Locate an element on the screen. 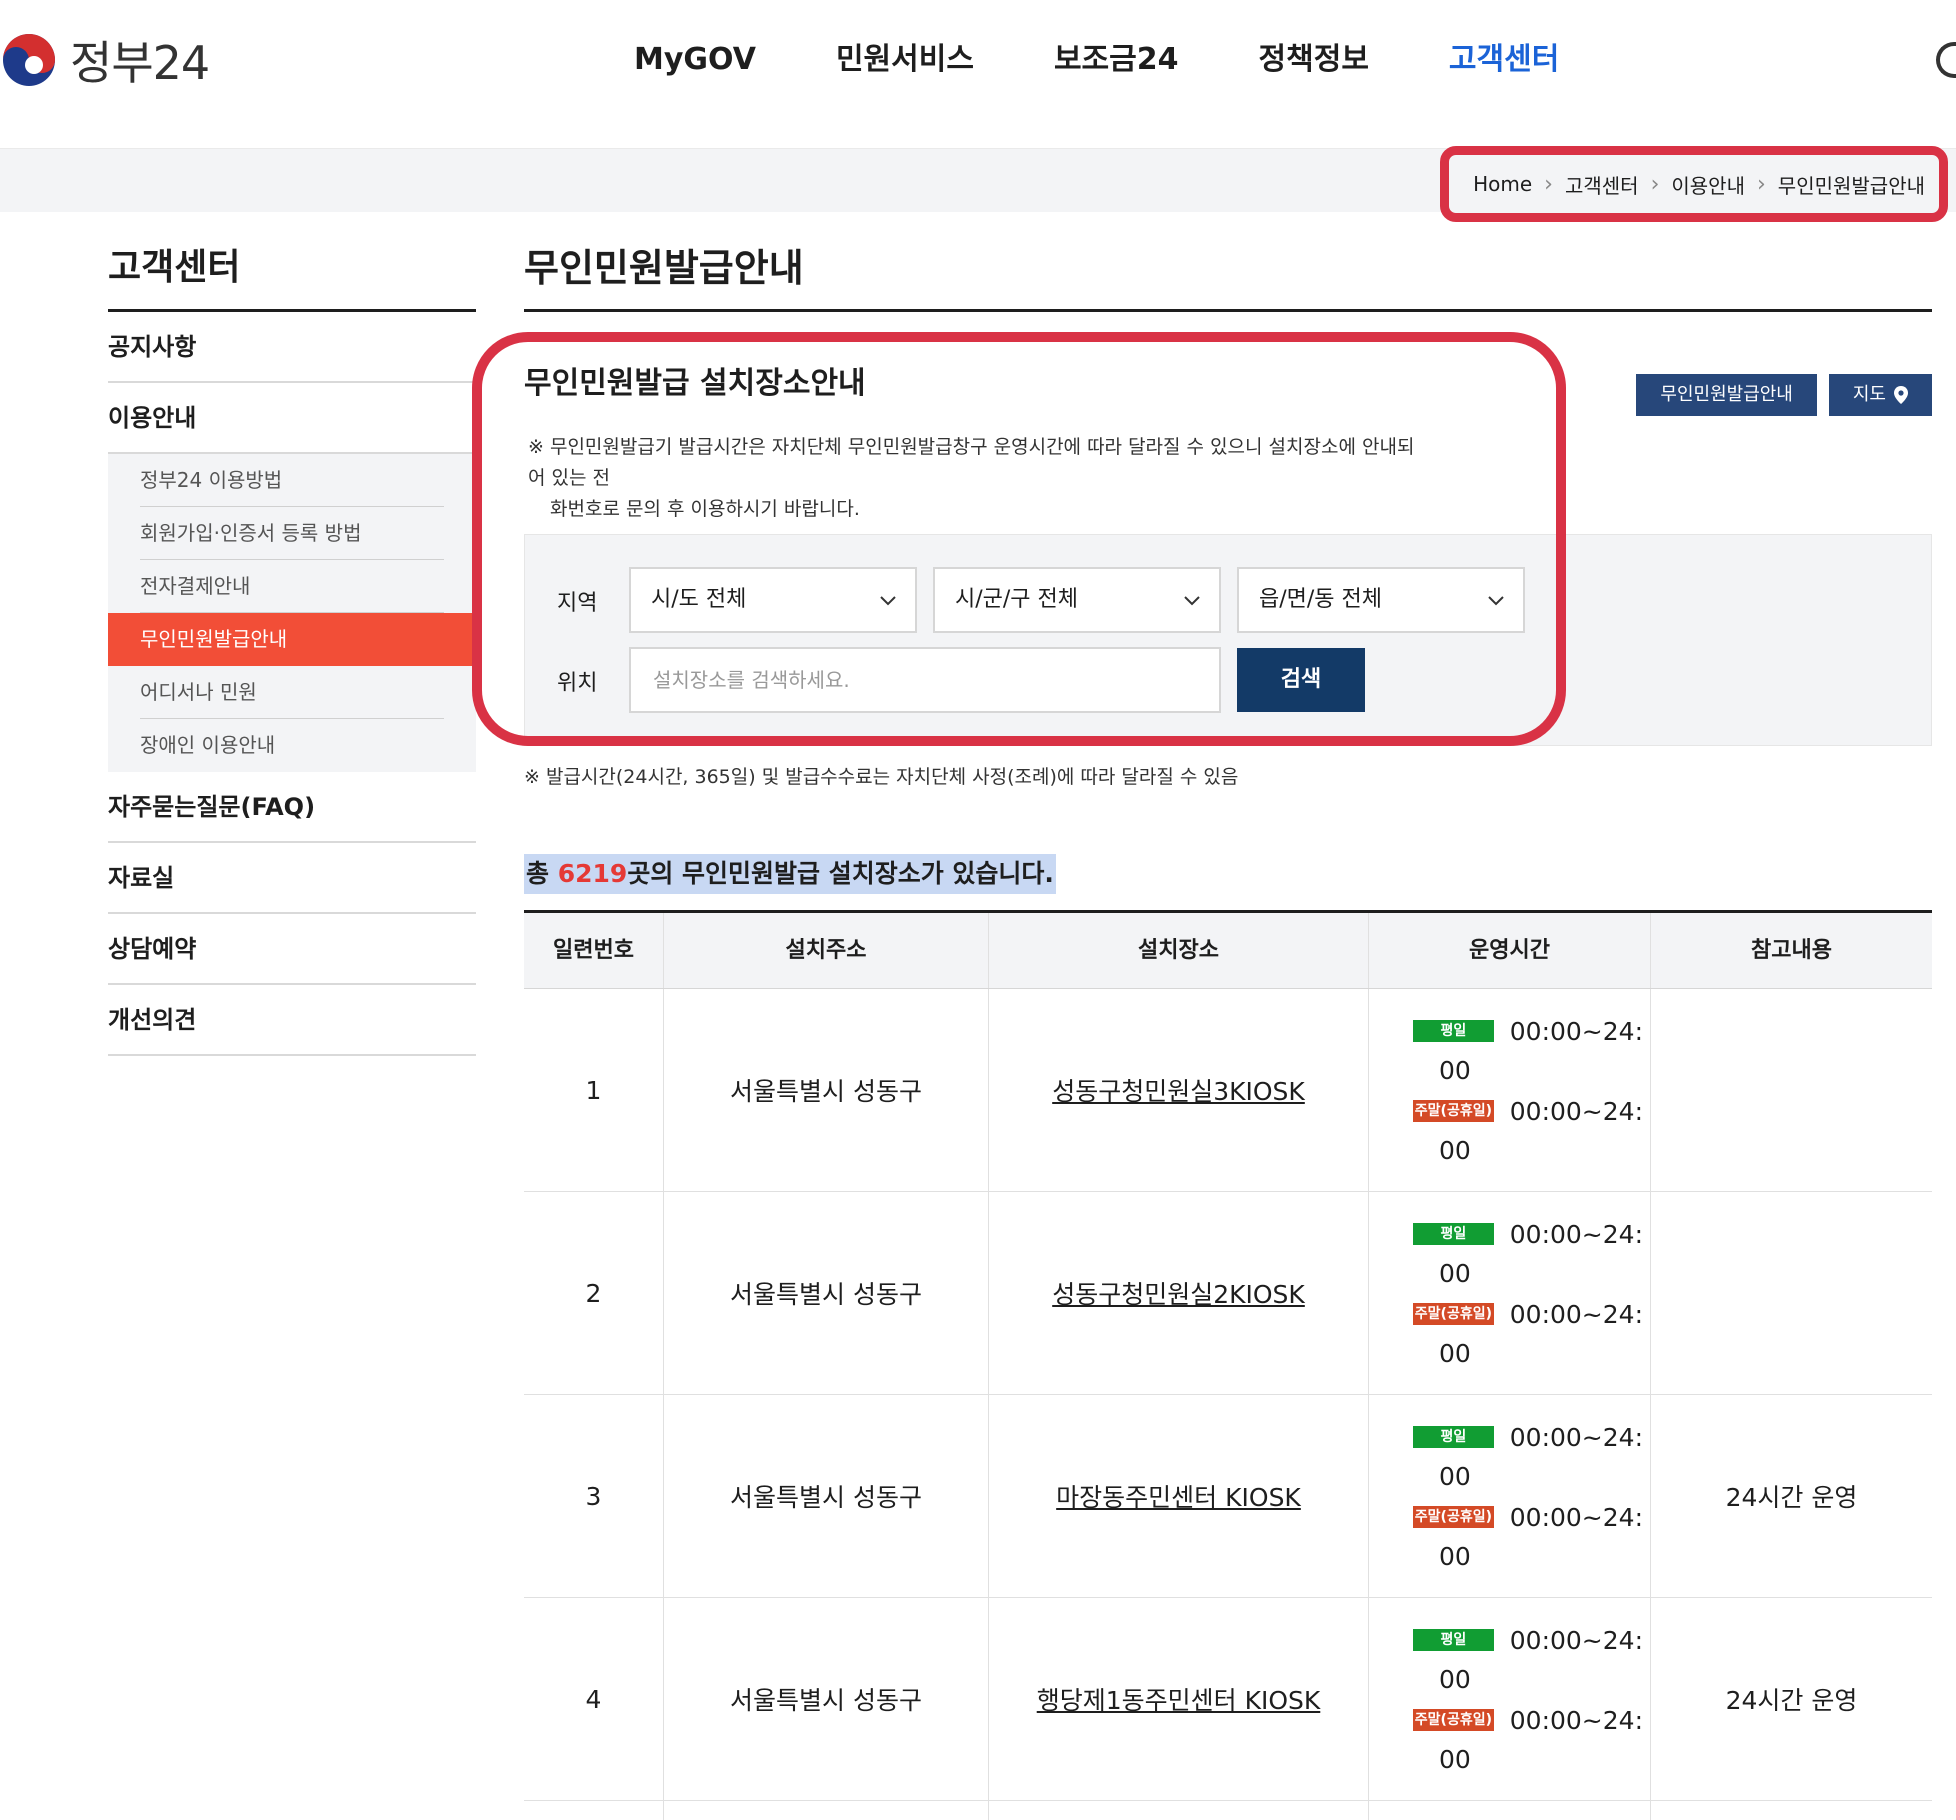 The image size is (1956, 1820). sidebar-sub-signup-cert: 회원가입·인증서 등록 방법 is located at coordinates (292, 533).